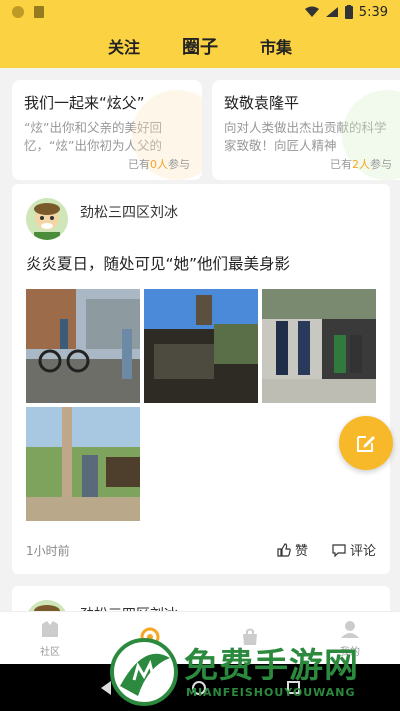 The width and height of the screenshot is (400, 711). Describe the element at coordinates (339, 550) in the screenshot. I see `comment-icon` at that location.